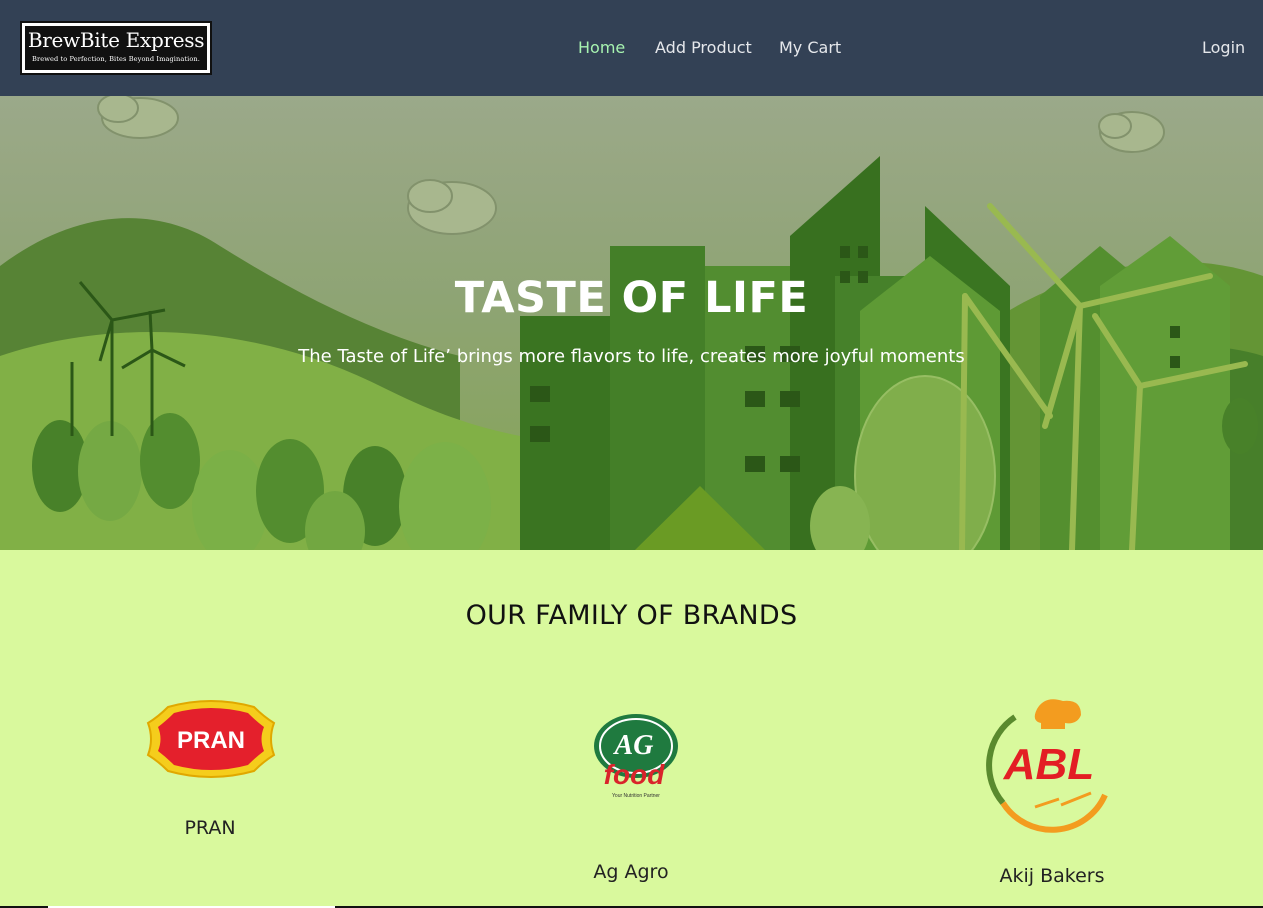  Describe the element at coordinates (210, 828) in the screenshot. I see `brand-name-pran: PRAN` at that location.